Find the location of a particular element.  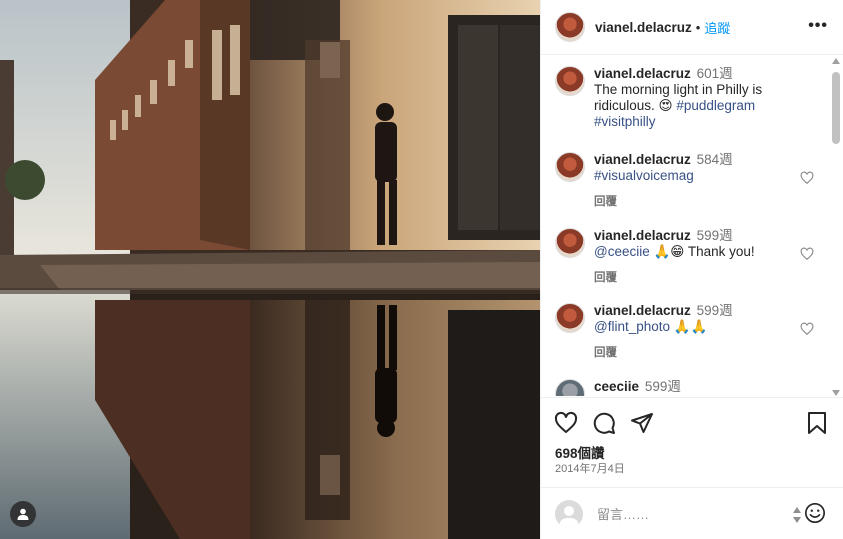

comment-icon is located at coordinates (604, 423).